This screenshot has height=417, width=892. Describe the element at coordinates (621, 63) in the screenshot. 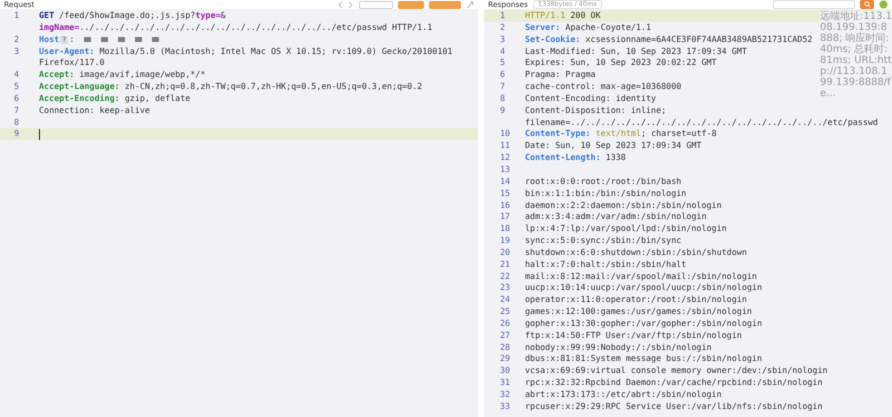

I see `code-line: Expires: Sun, 10 Sep 2023 20:02:22 GMT` at that location.